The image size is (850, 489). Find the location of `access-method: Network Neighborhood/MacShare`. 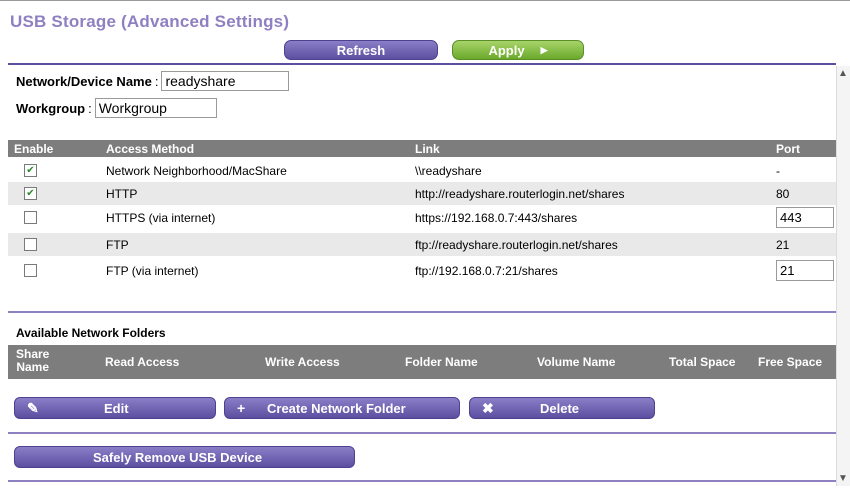

access-method: Network Neighborhood/MacShare is located at coordinates (196, 171).